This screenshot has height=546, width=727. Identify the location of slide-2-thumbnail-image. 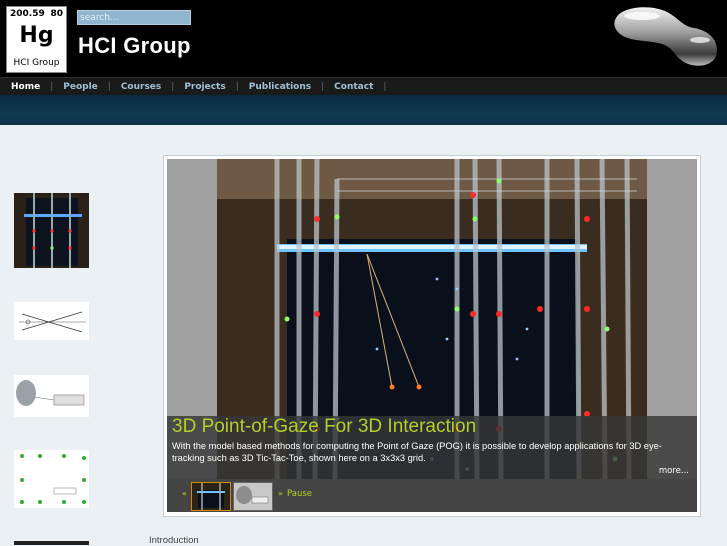
(253, 496).